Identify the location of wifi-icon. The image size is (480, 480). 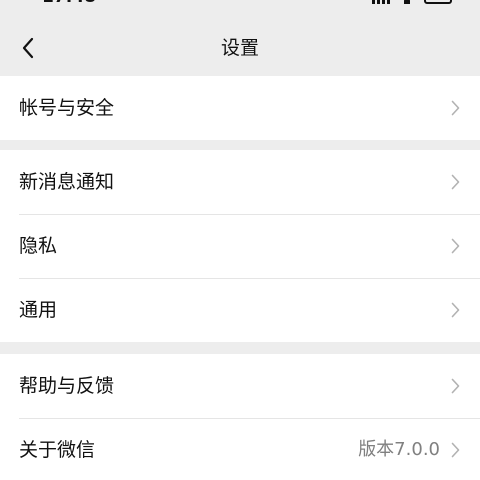
(407, 2).